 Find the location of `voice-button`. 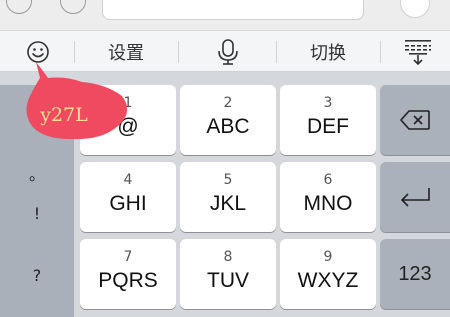

voice-button is located at coordinates (228, 52).